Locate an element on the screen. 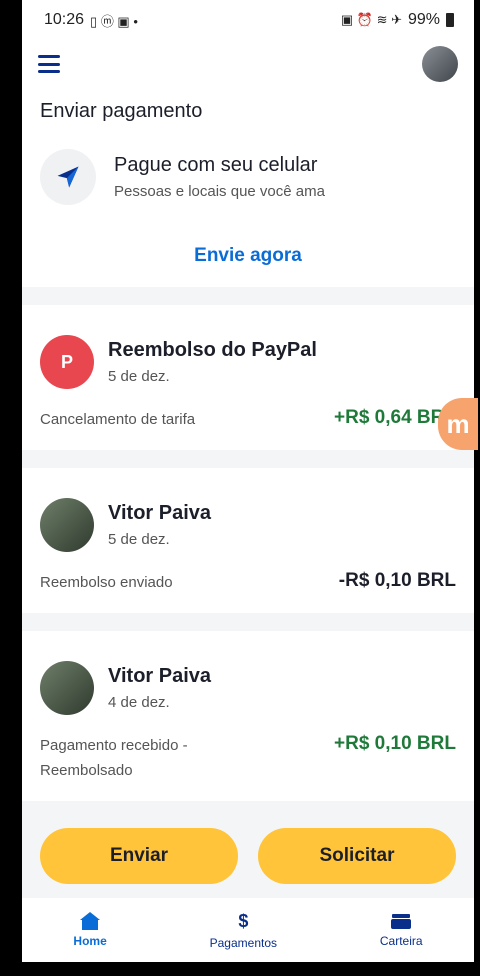 The height and width of the screenshot is (976, 480). transaction-header: Vitor Paiva 4 de dez. is located at coordinates (248, 688).